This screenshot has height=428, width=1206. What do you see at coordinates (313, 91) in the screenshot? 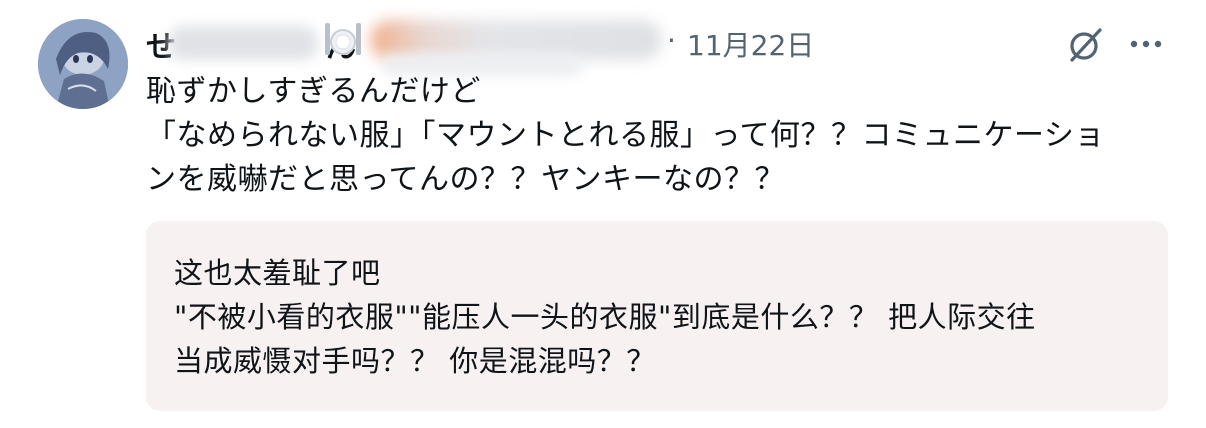
I see `post-body-line: 恥ずかしすぎるんだけど` at bounding box center [313, 91].